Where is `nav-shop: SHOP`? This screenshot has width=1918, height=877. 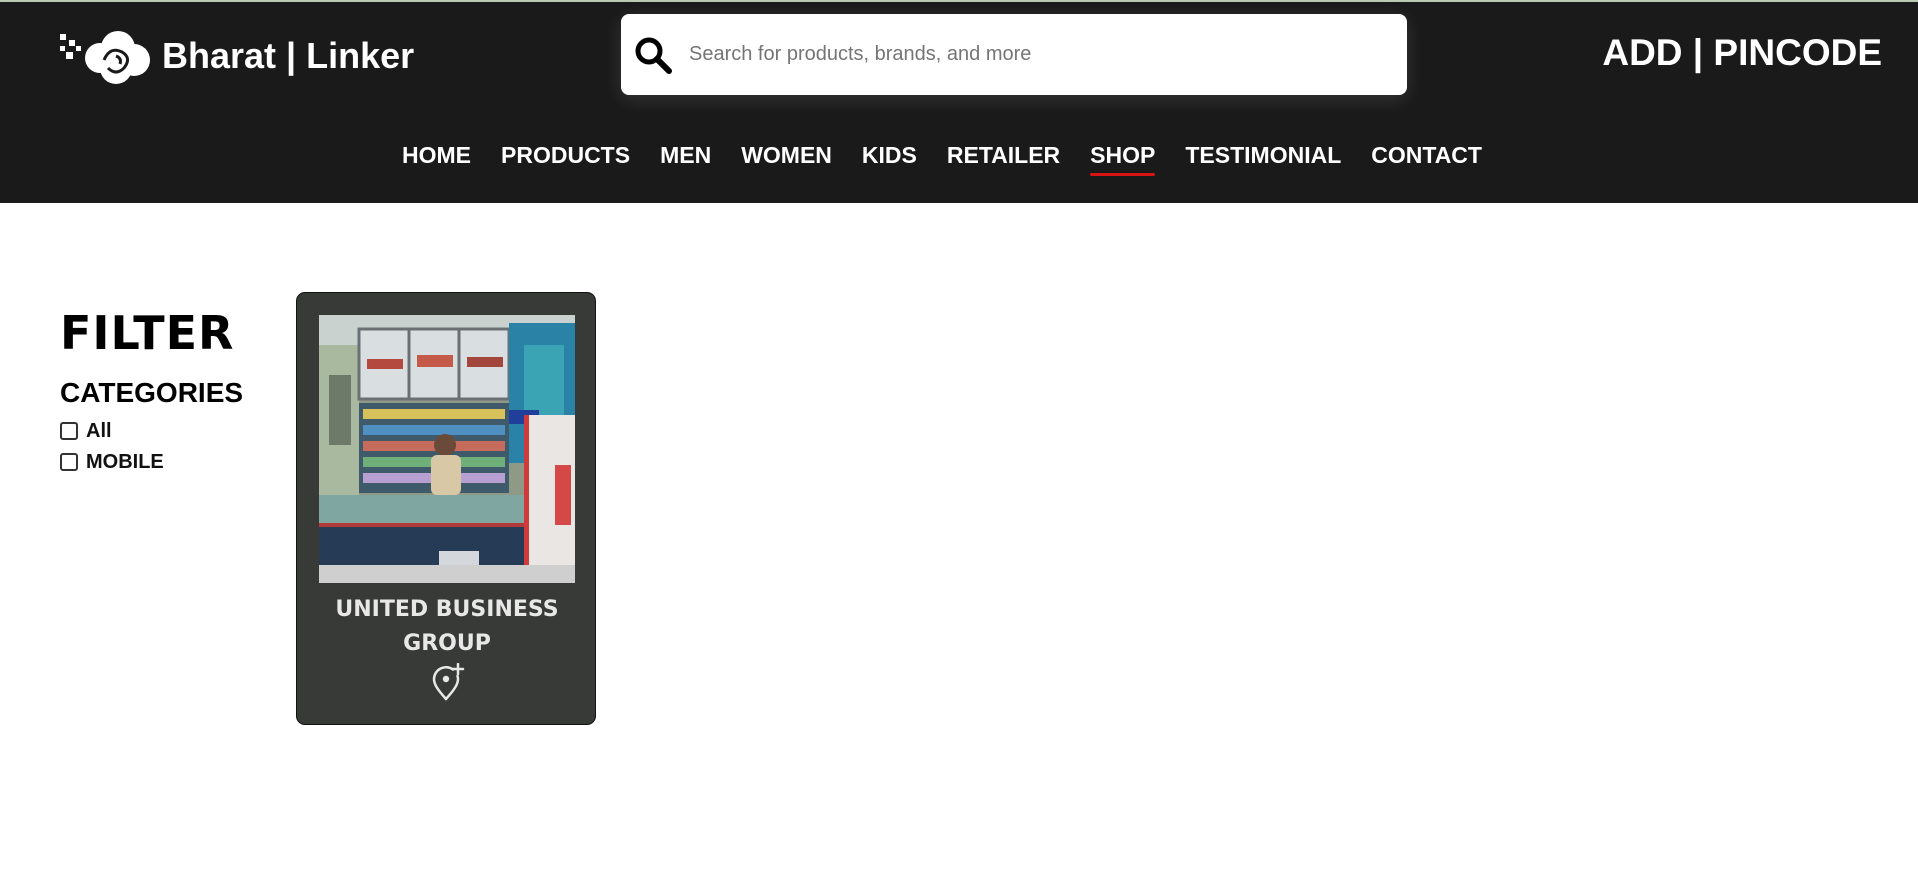 nav-shop: SHOP is located at coordinates (1123, 159).